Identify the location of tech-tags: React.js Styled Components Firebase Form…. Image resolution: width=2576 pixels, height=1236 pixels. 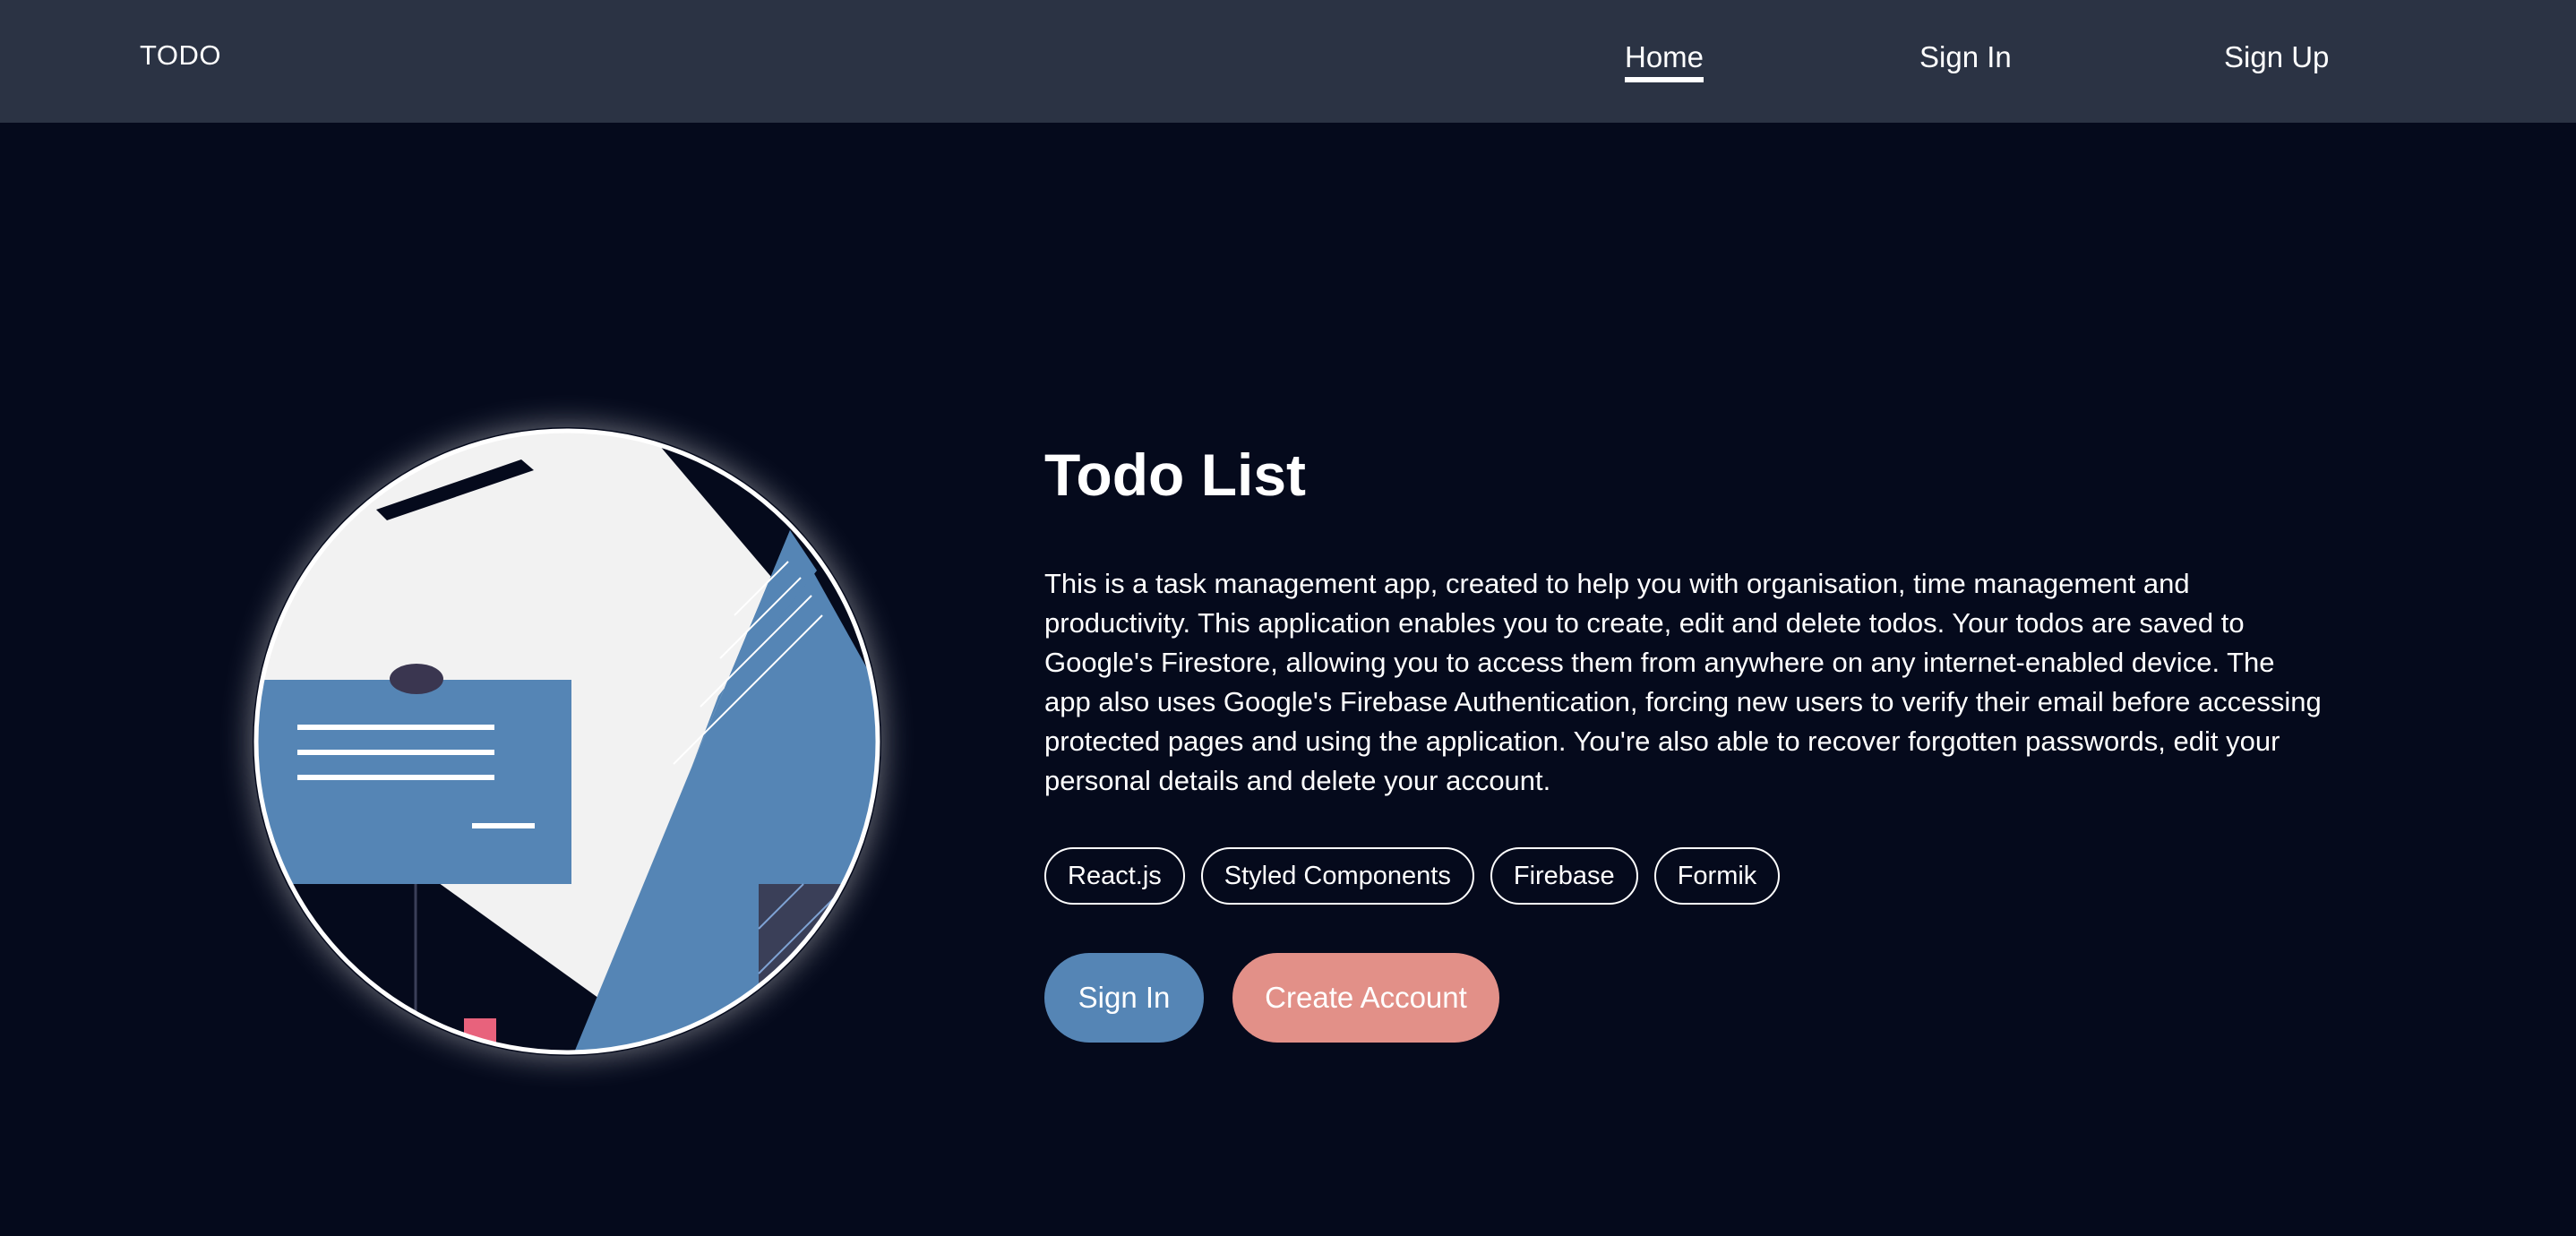
(1412, 876).